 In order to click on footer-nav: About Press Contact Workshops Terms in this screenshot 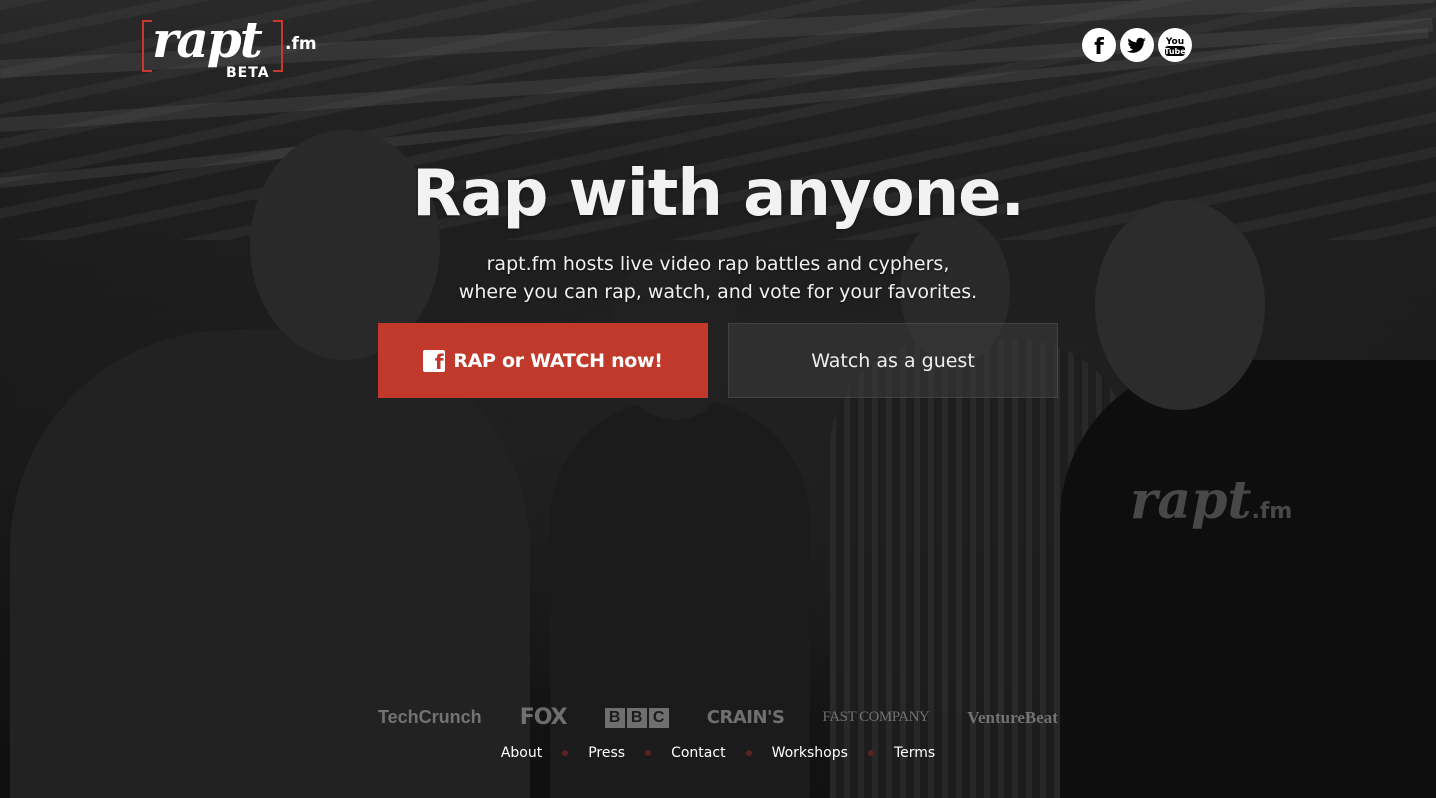, I will do `click(718, 753)`.